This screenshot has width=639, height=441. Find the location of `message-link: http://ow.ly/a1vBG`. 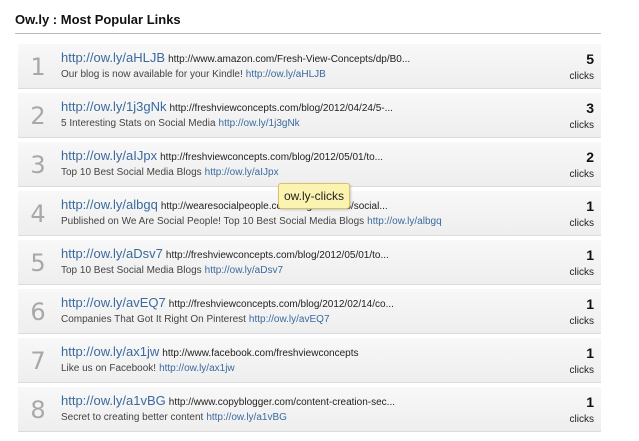

message-link: http://ow.ly/a1vBG is located at coordinates (246, 417).